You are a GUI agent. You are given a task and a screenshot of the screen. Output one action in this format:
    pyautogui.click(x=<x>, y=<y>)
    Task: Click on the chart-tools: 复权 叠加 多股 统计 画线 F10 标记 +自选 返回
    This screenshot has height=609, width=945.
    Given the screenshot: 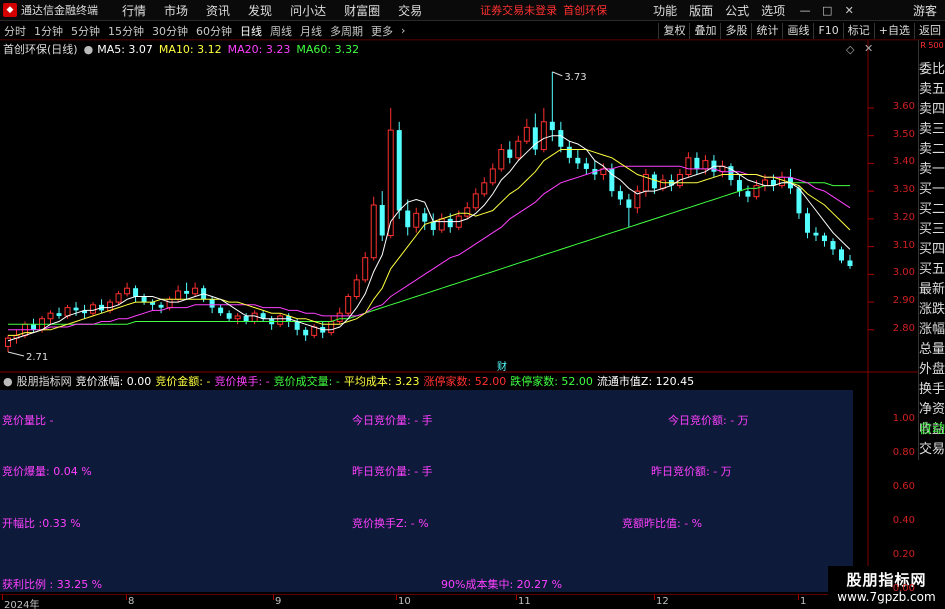 What is the action you would take?
    pyautogui.click(x=801, y=31)
    